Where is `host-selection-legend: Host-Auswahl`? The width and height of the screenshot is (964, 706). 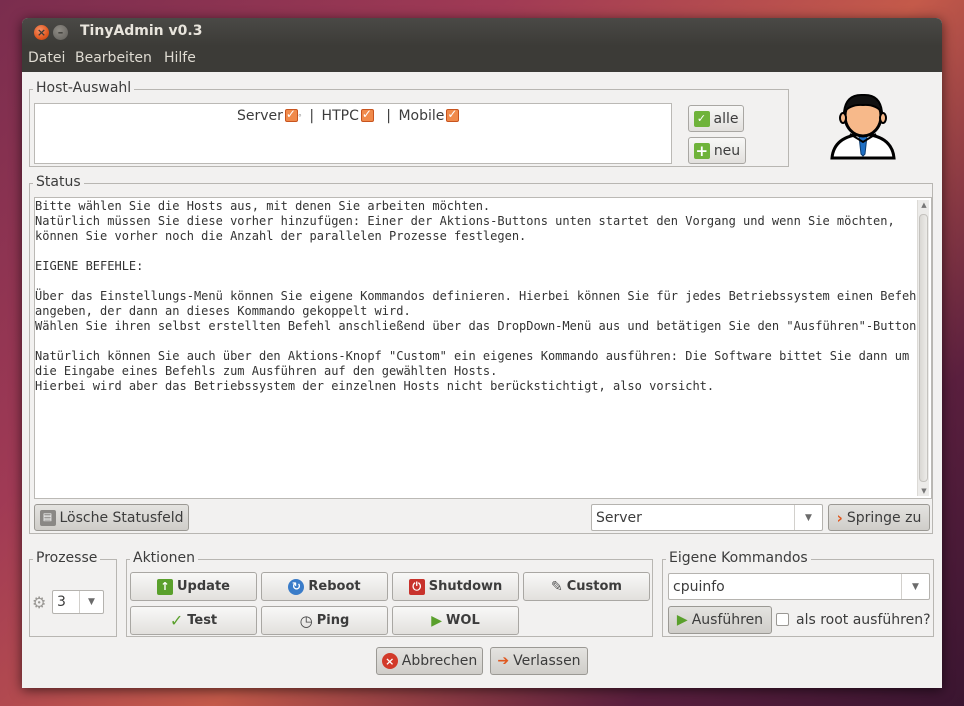 host-selection-legend: Host-Auswahl is located at coordinates (84, 88).